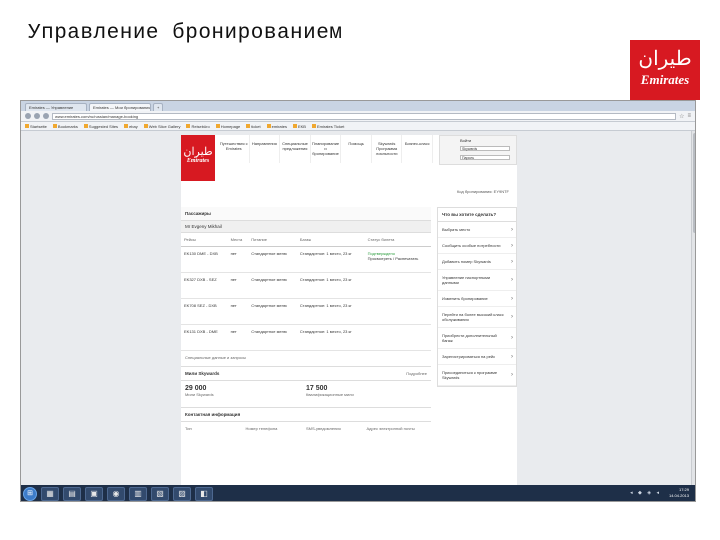 This screenshot has height=540, width=720. Describe the element at coordinates (689, 116) in the screenshot. I see `menu-icon: ≡` at that location.